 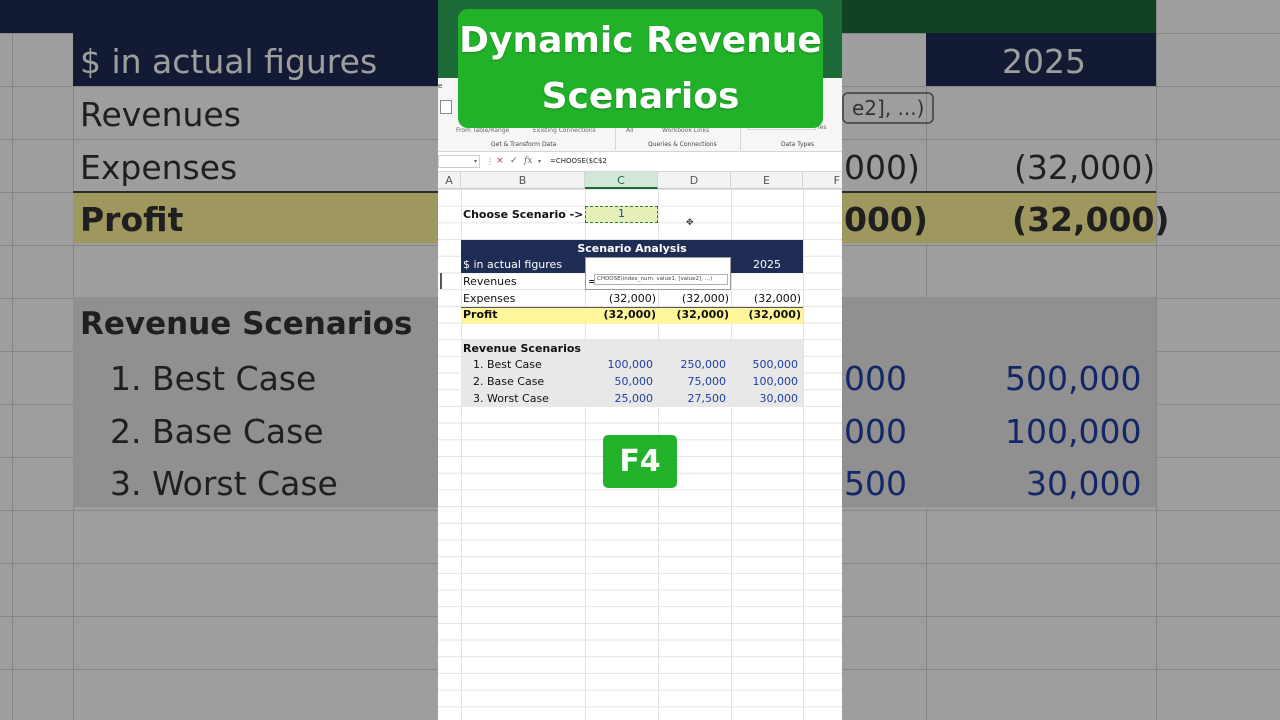 What do you see at coordinates (523, 180) in the screenshot?
I see `column-header-b: B` at bounding box center [523, 180].